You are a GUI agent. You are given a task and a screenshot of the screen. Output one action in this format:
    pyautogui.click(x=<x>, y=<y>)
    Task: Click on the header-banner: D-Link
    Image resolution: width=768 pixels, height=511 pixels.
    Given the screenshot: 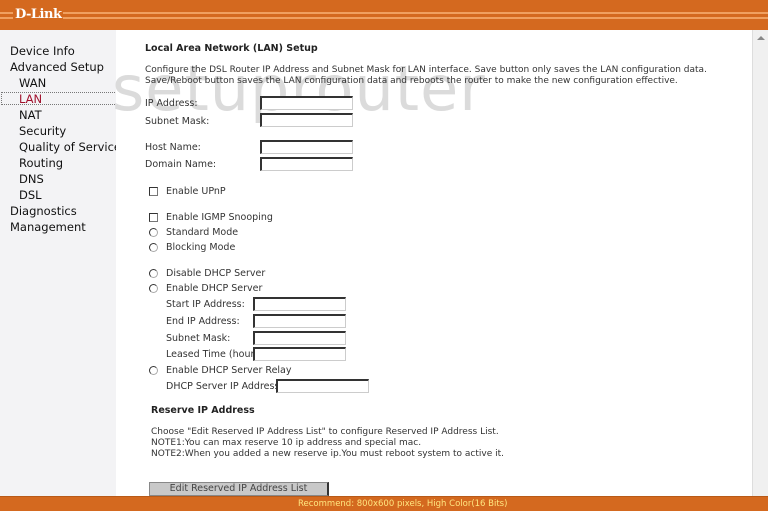 What is the action you would take?
    pyautogui.click(x=384, y=15)
    